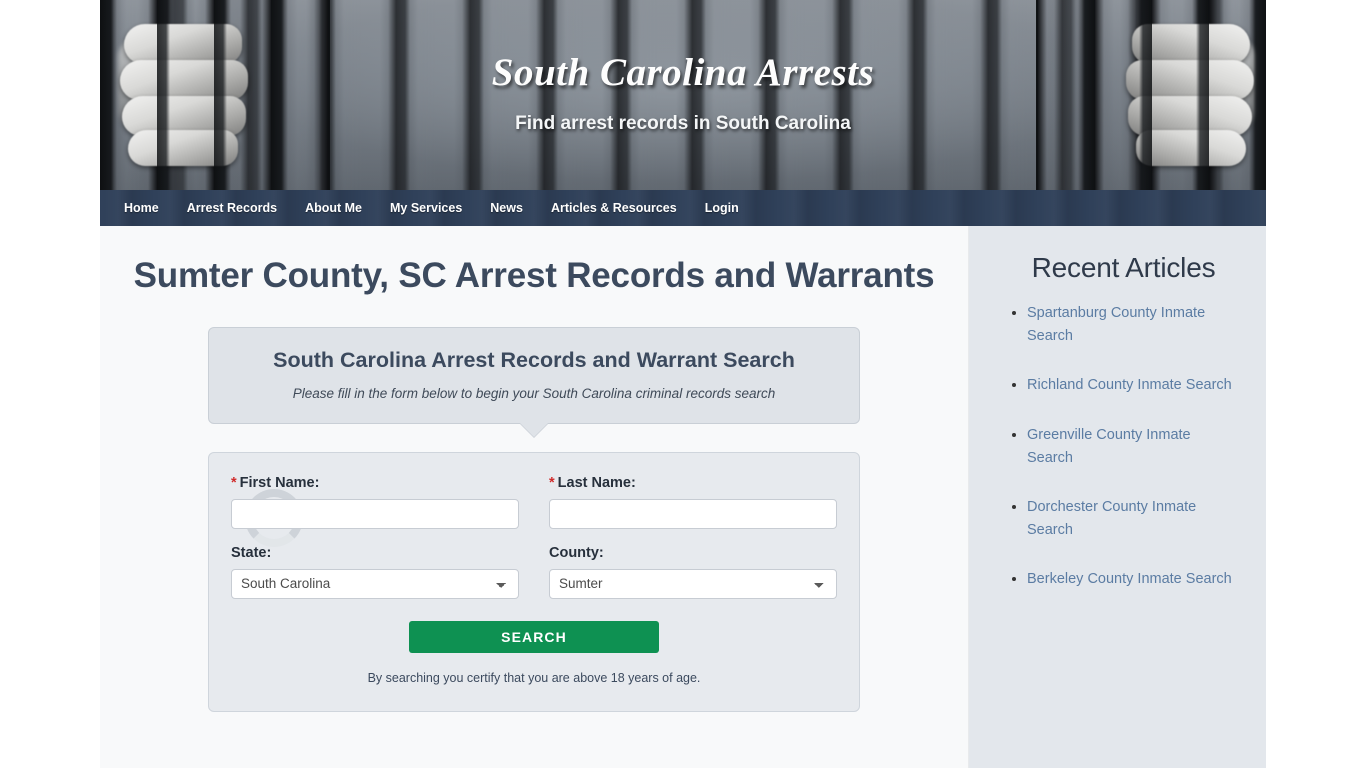 This screenshot has width=1366, height=768. What do you see at coordinates (693, 483) in the screenshot?
I see `last-name-label: * Last Name:` at bounding box center [693, 483].